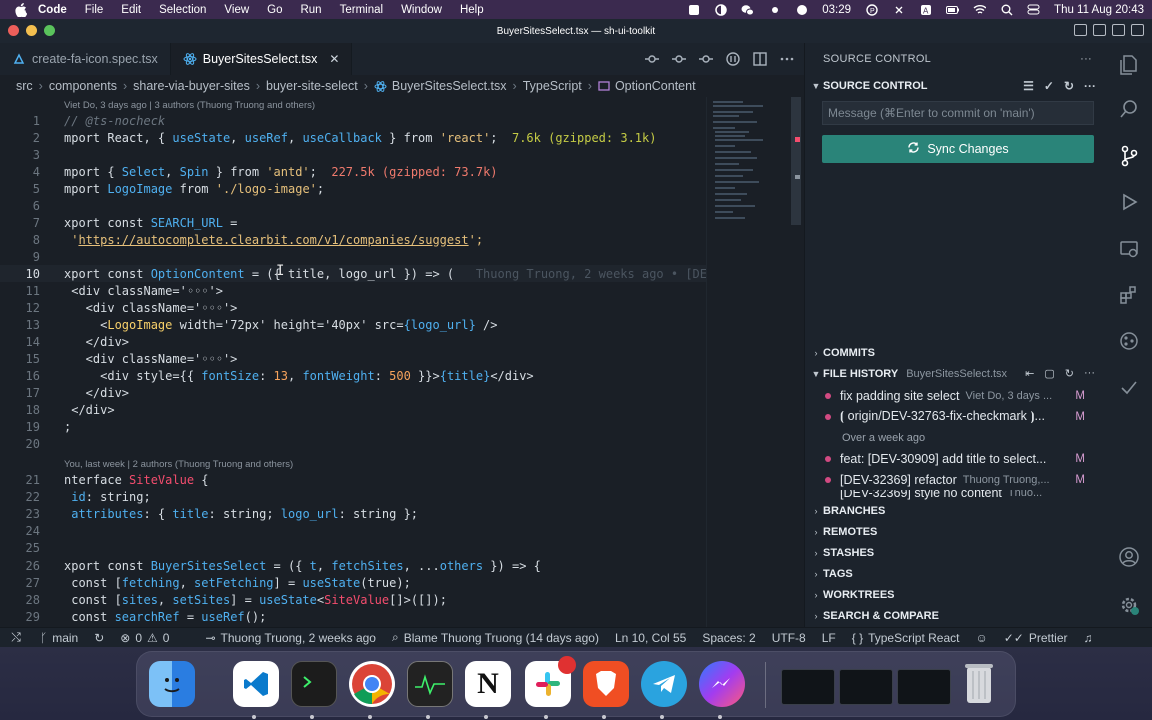  I want to click on tray-wifi-icon, so click(980, 9).